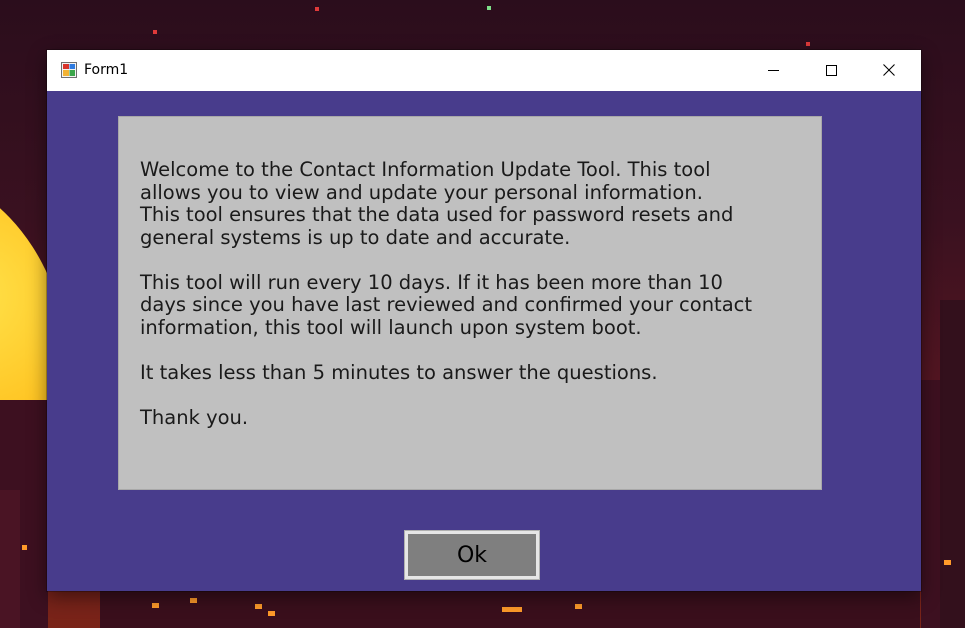  I want to click on minimize-button, so click(773, 70).